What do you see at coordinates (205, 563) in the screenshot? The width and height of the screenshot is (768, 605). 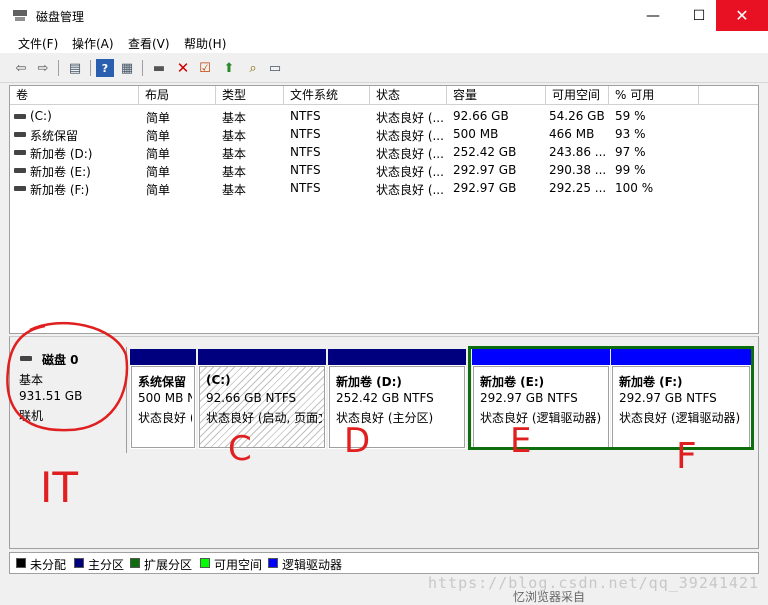 I see `legend-swatch-free` at bounding box center [205, 563].